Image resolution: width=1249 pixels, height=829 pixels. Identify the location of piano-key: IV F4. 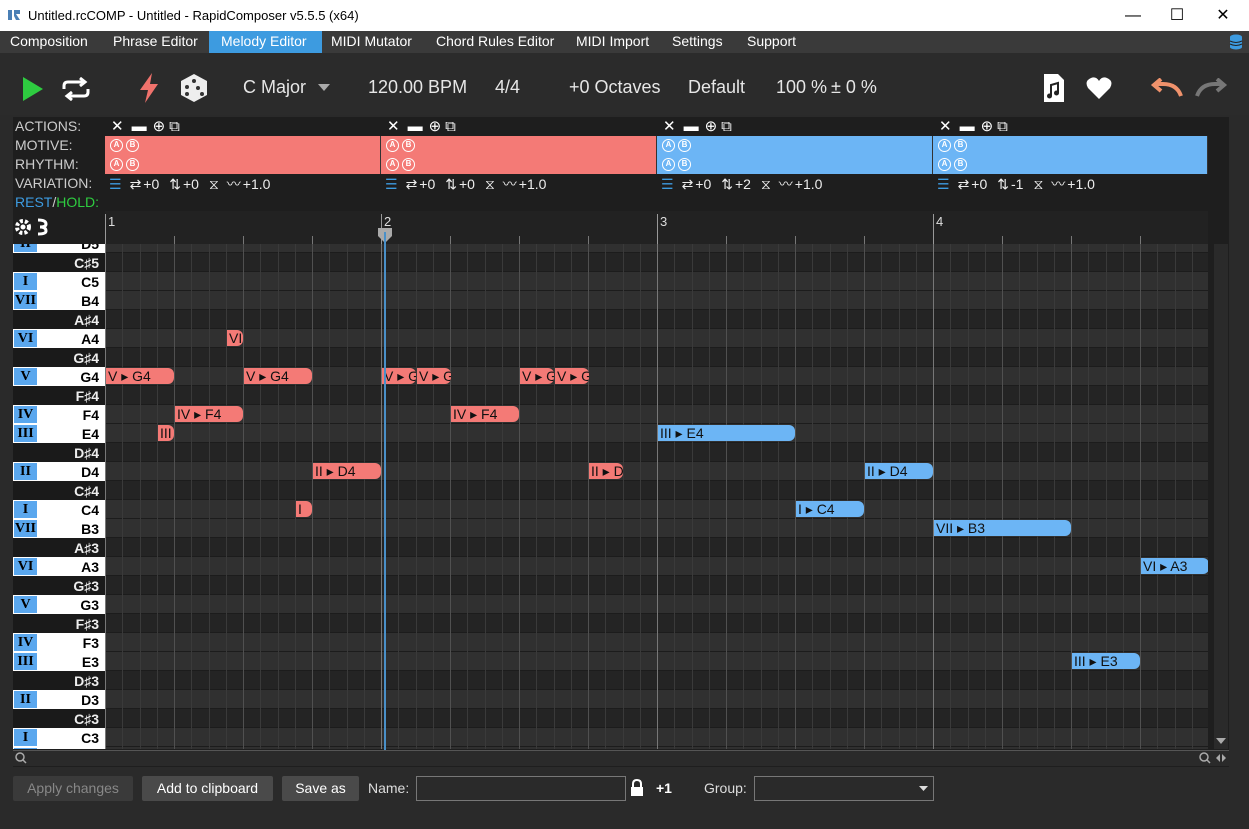
(59, 414).